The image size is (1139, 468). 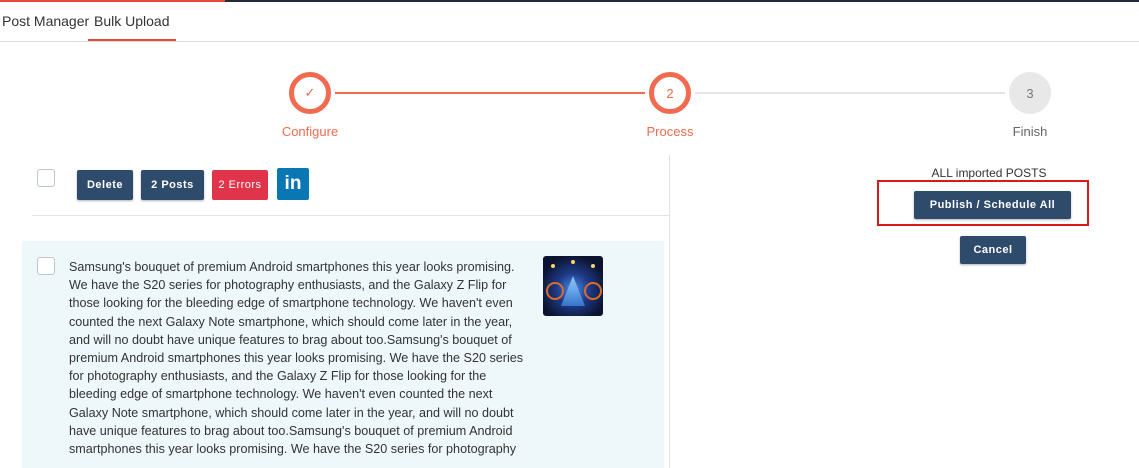 What do you see at coordinates (989, 173) in the screenshot?
I see `imported-posts-label: ALL imported POSTS` at bounding box center [989, 173].